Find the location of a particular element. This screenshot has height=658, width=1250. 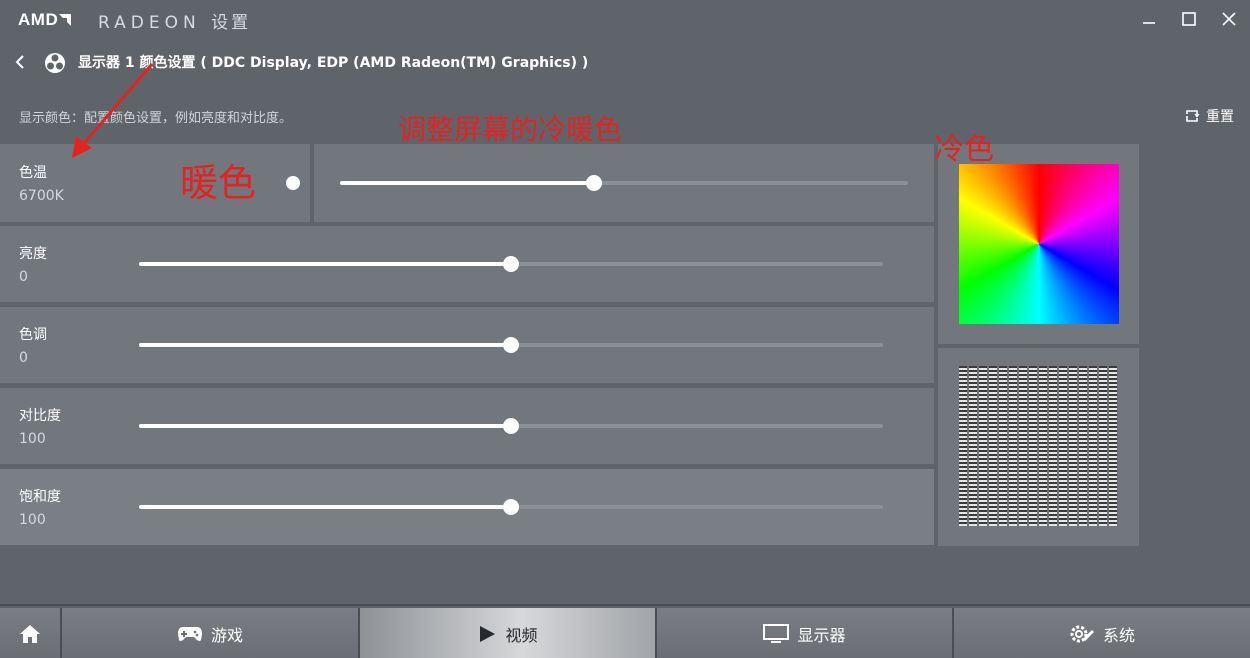

nav-system: 系统 is located at coordinates (1101, 633).